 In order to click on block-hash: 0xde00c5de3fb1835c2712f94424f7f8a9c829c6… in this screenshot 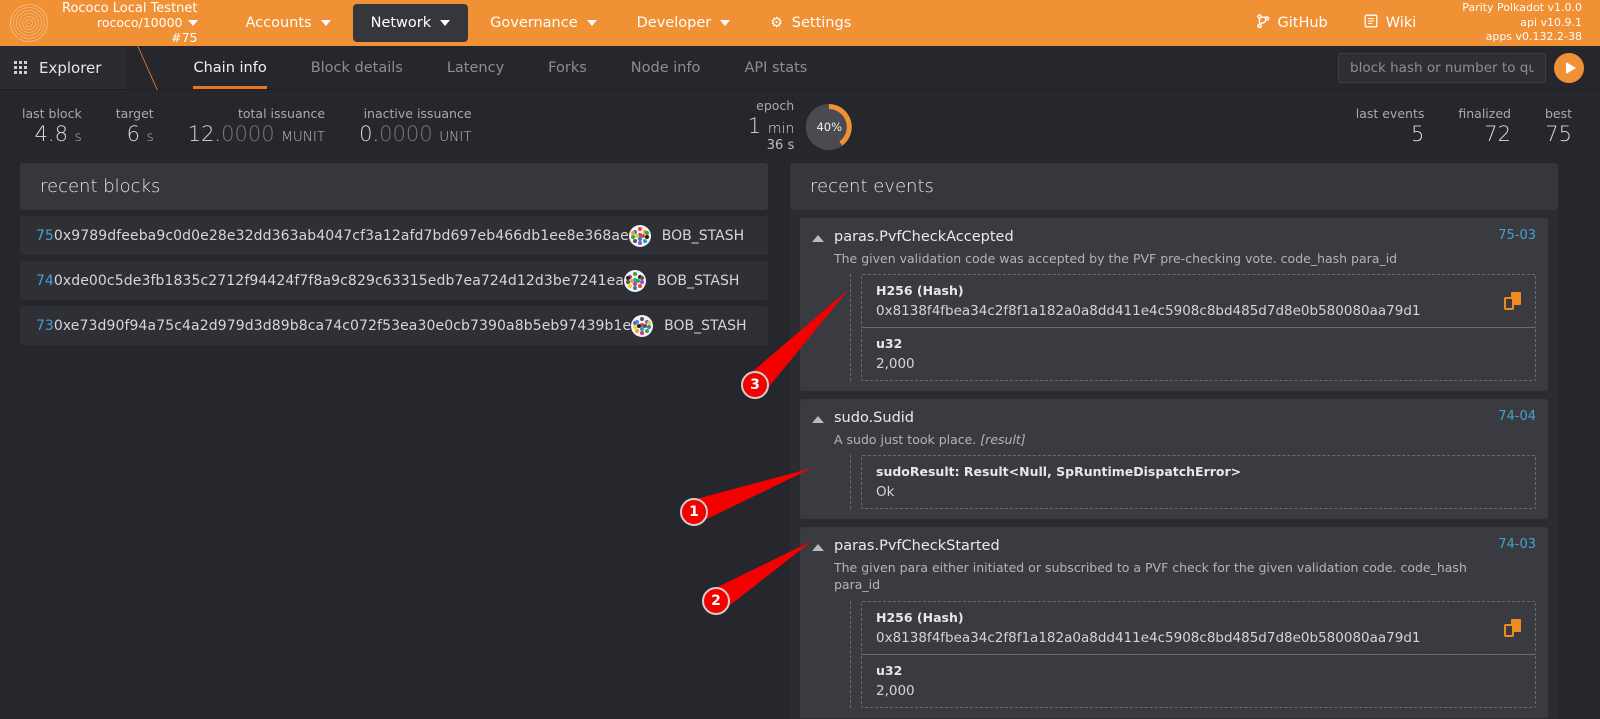, I will do `click(339, 280)`.